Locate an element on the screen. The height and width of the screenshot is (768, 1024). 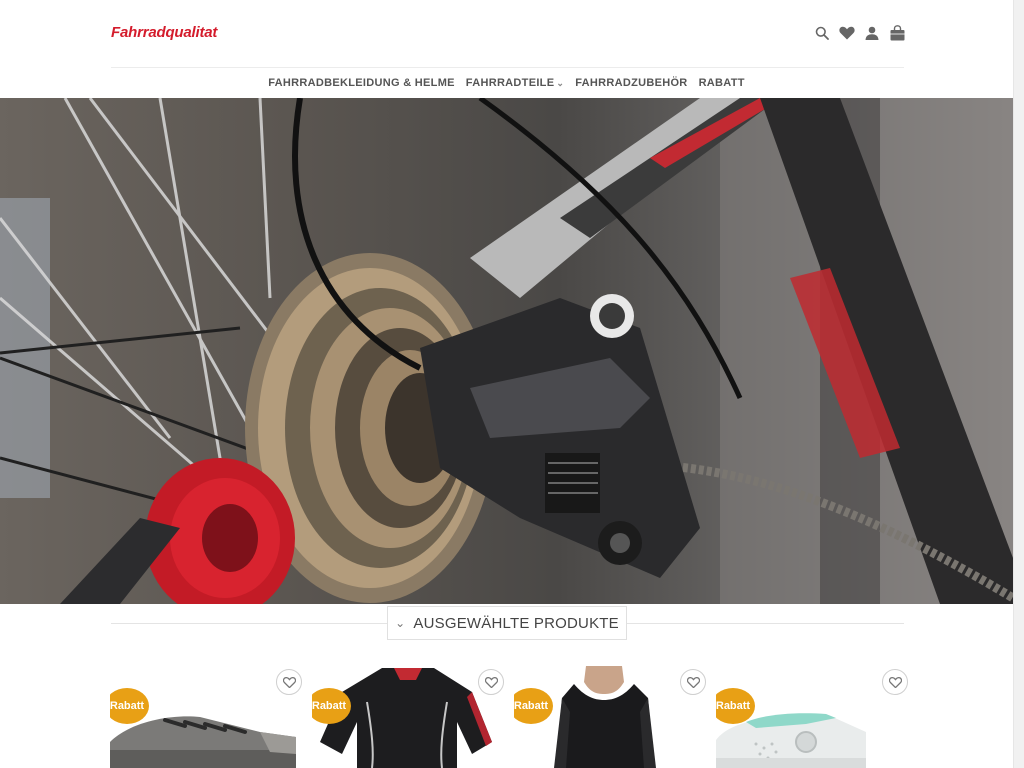
nav-item-label: FAHRRADTEILE is located at coordinates (510, 83).